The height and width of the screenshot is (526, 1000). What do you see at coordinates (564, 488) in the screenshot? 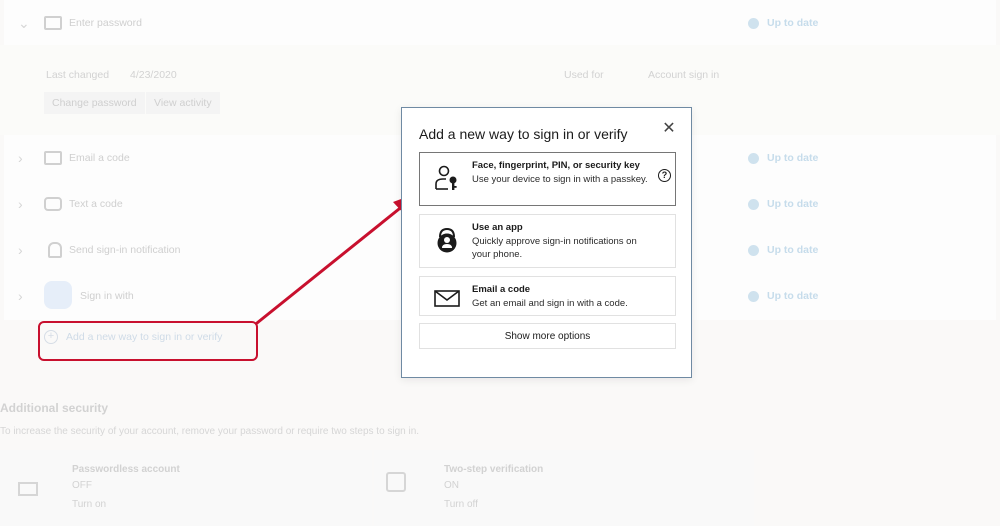
I see `two-step-tile: Two-step verification ON Turn off` at bounding box center [564, 488].